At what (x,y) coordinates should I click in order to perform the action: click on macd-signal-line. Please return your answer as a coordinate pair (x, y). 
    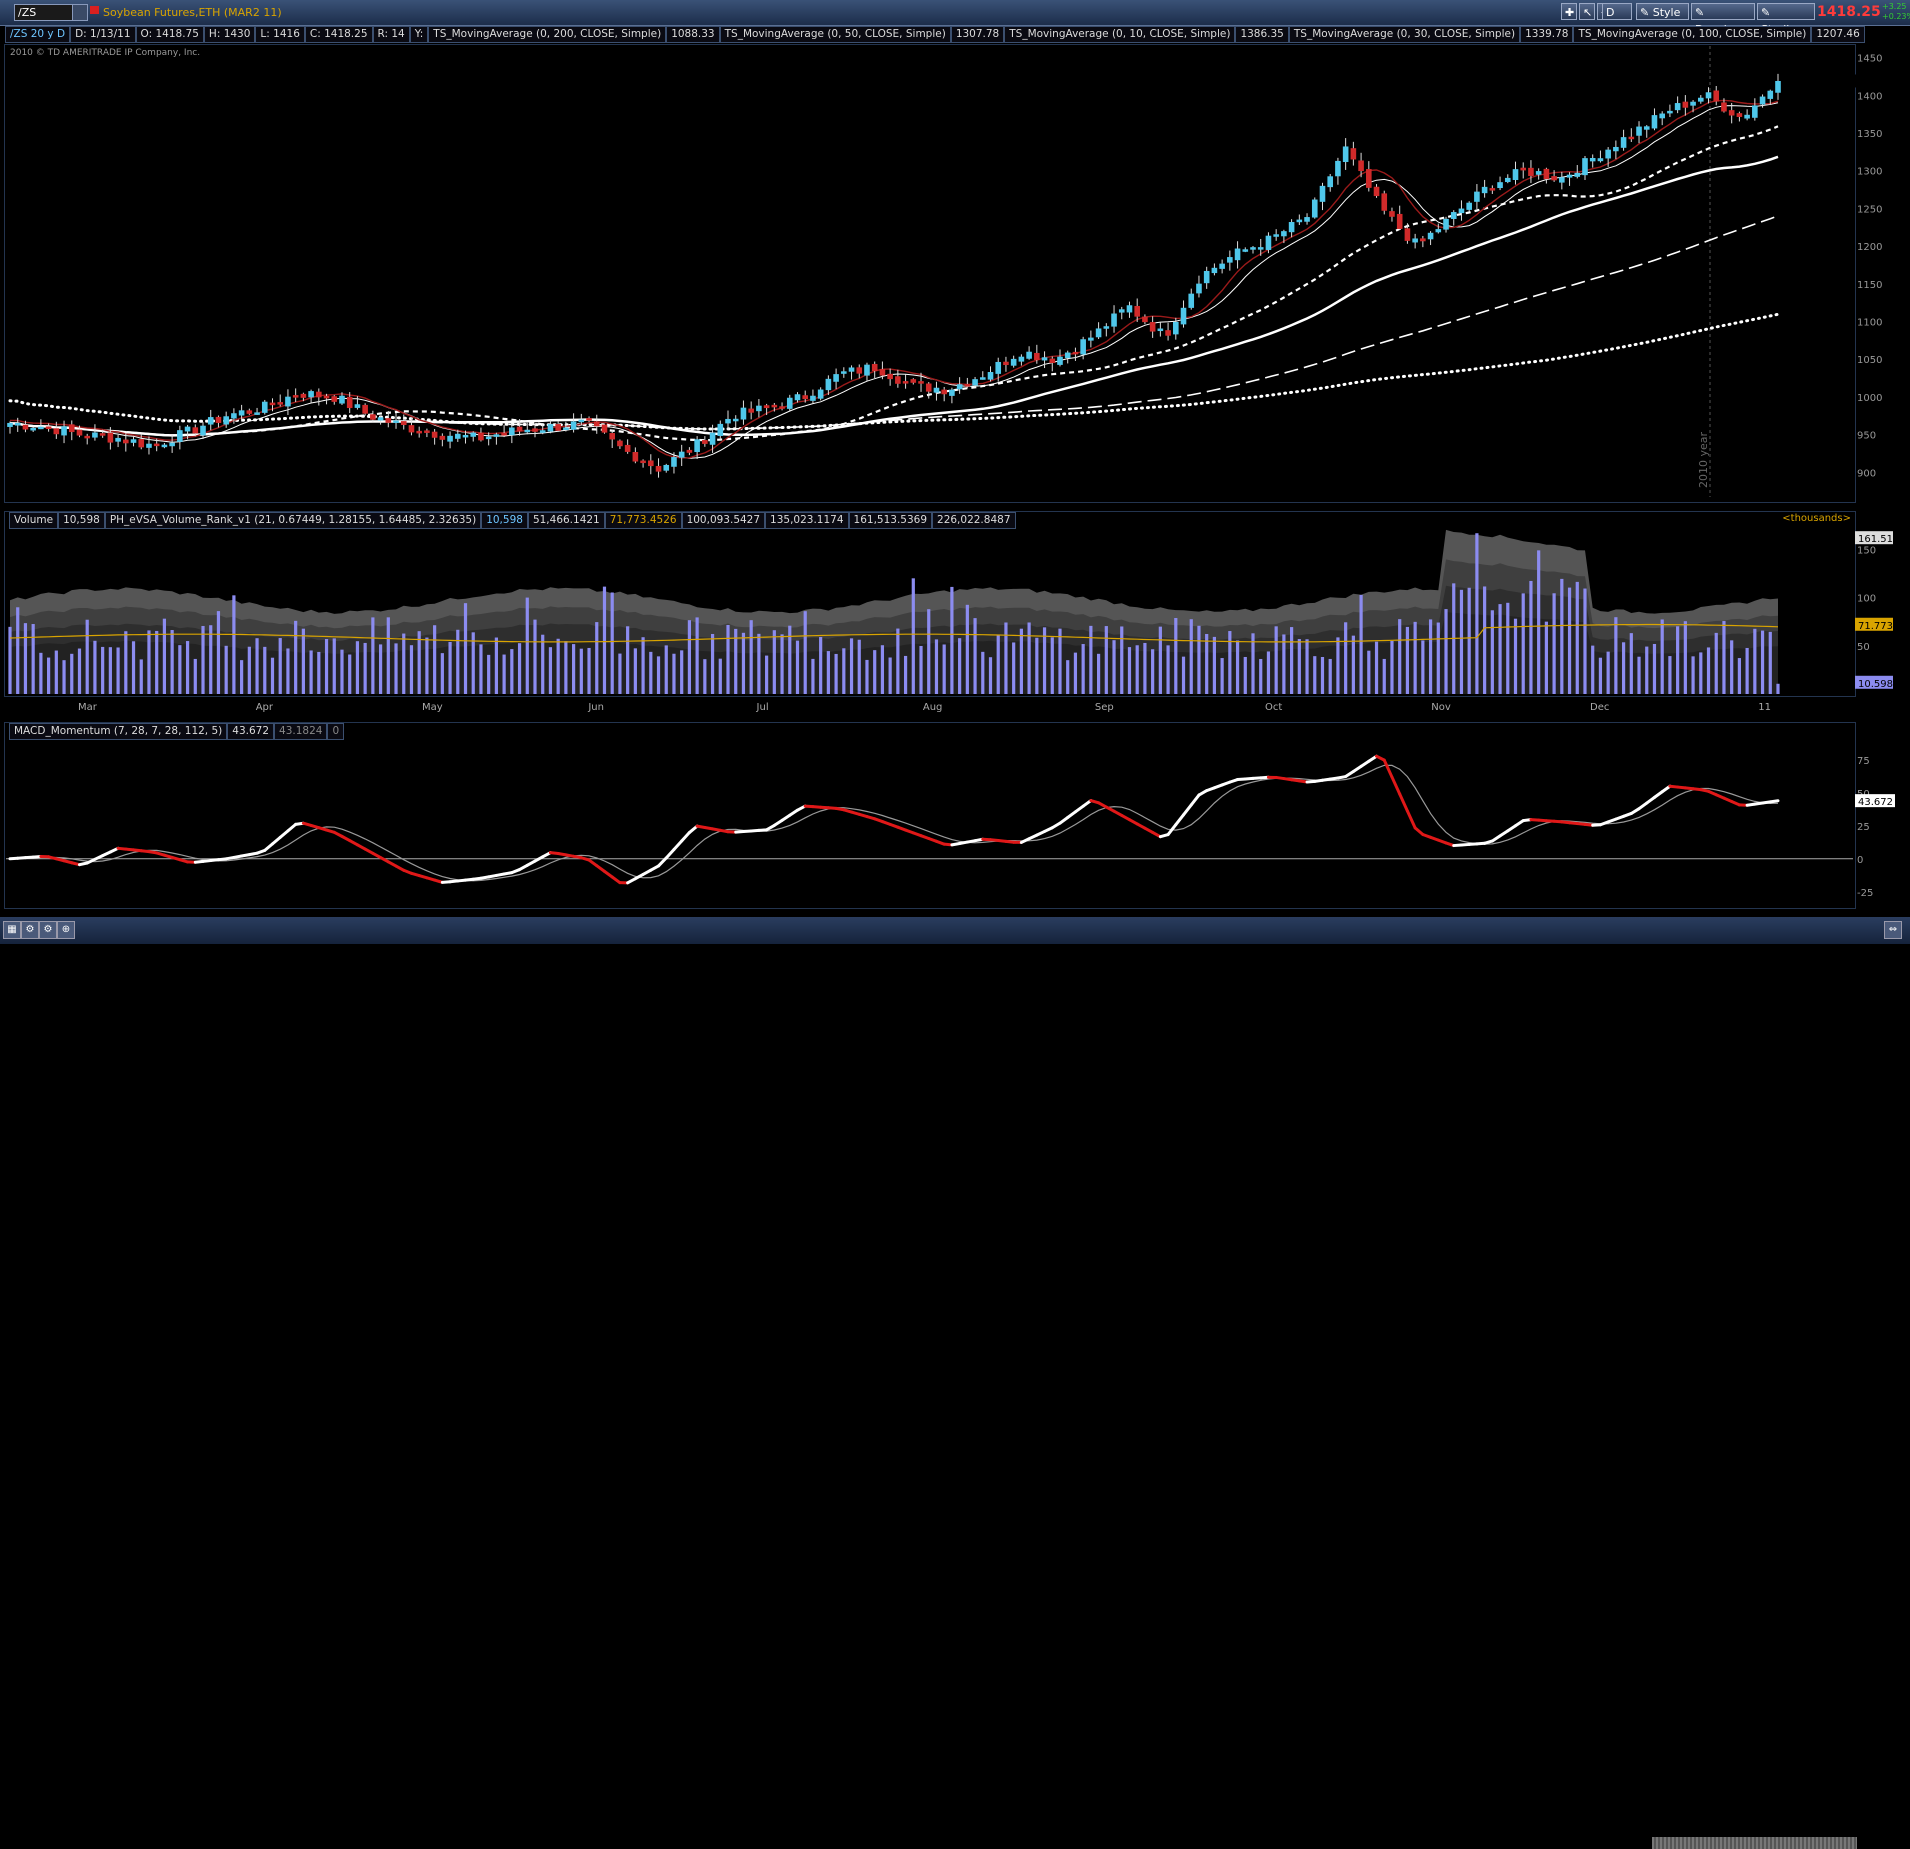
    Looking at the image, I should click on (894, 823).